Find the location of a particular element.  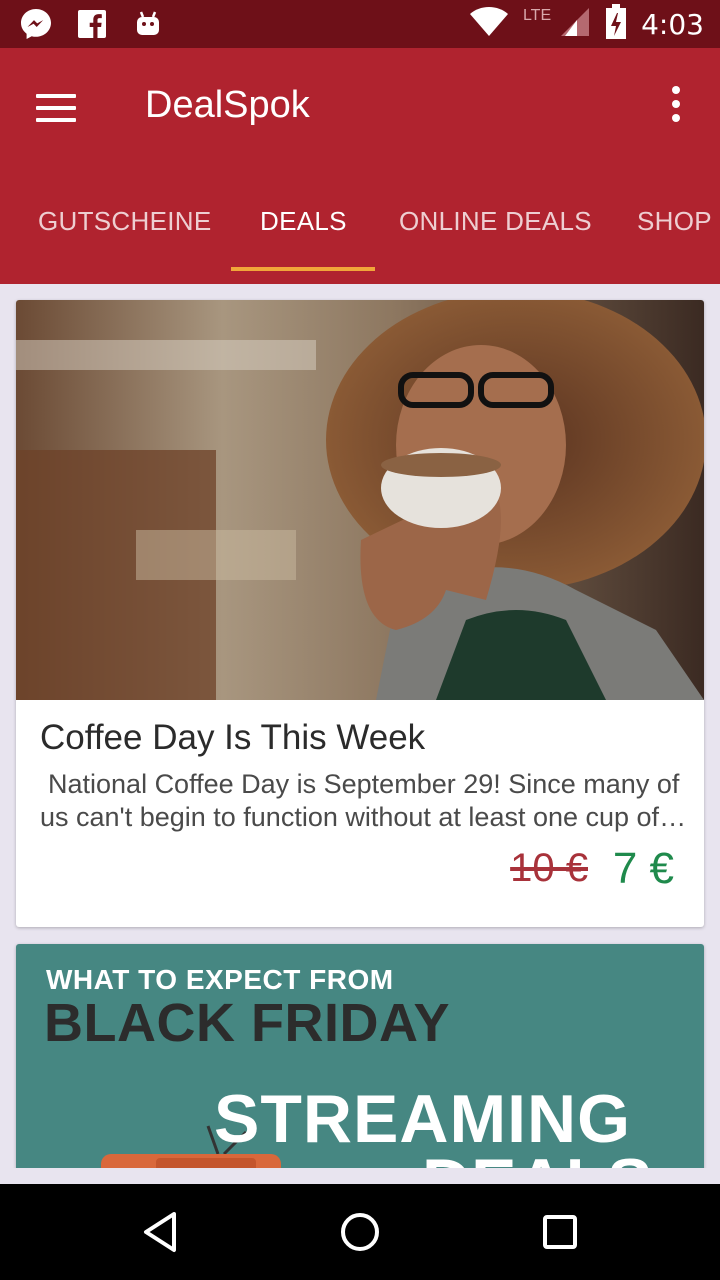

facebook-icon is located at coordinates (92, 24).